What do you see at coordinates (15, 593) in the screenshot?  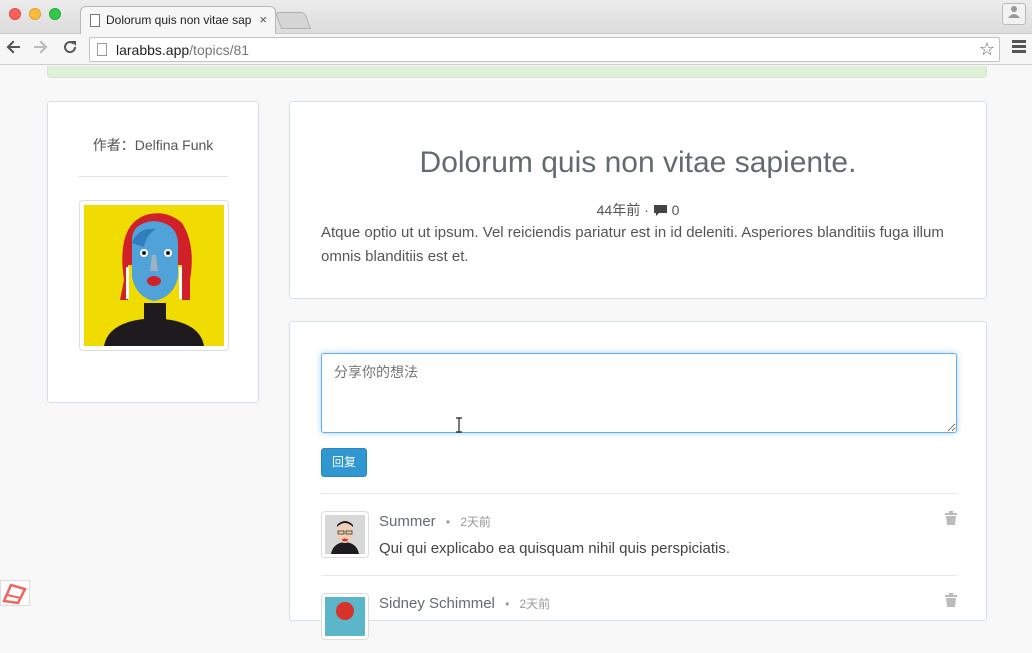 I see `debugbar-logo-icon` at bounding box center [15, 593].